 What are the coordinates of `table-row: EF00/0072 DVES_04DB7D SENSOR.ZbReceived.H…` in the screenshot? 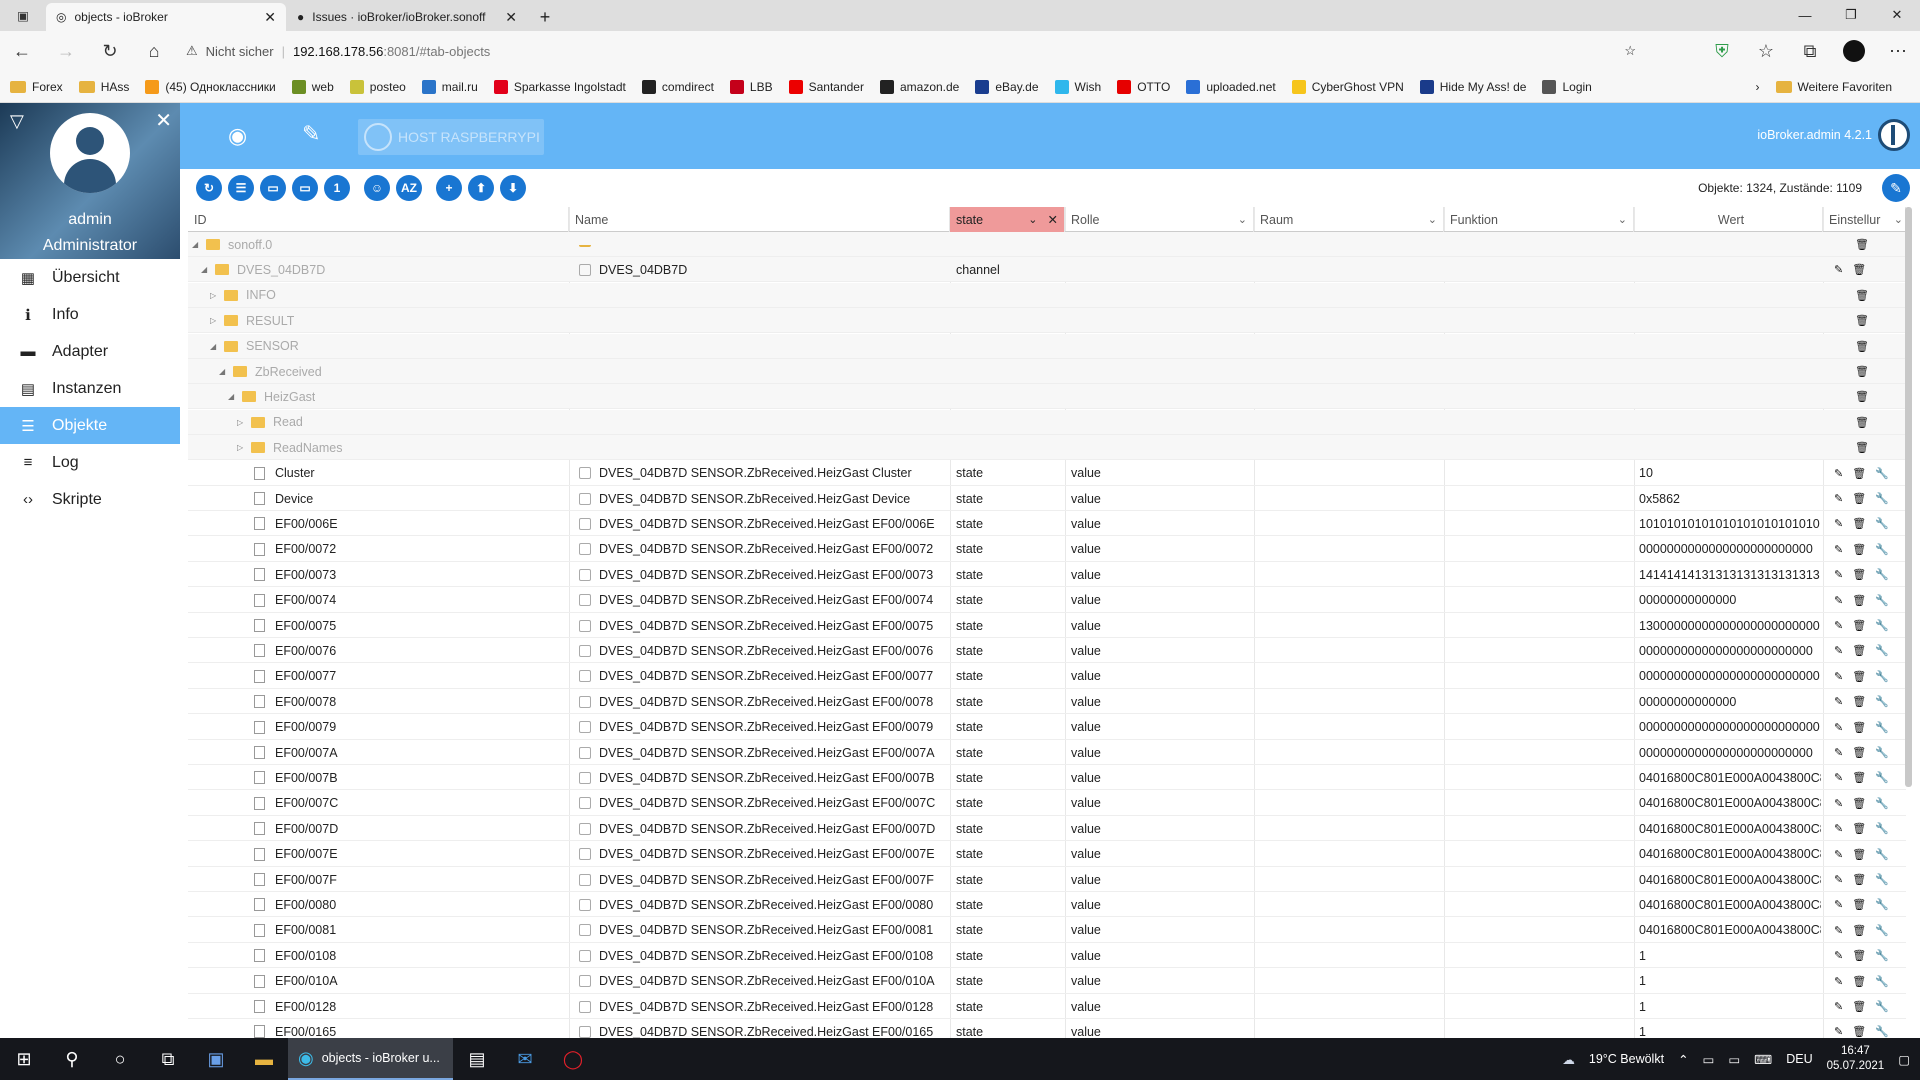 It's located at (1047, 549).